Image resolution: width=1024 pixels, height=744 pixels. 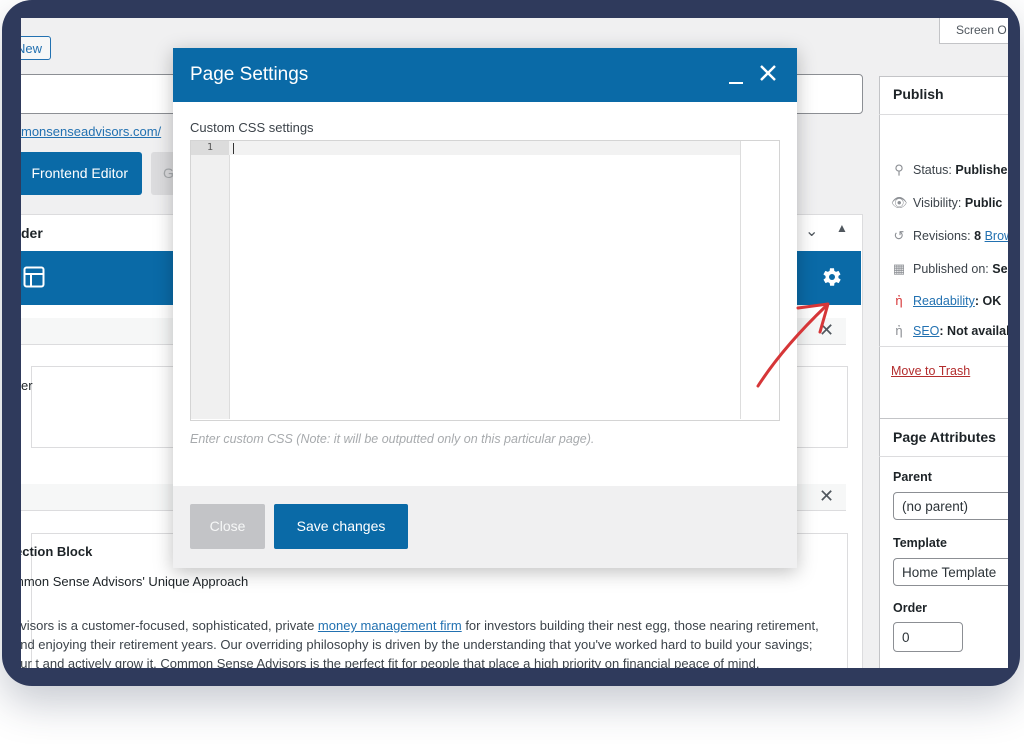 I want to click on move-to-trash-link: Move to Trash, so click(x=930, y=371).